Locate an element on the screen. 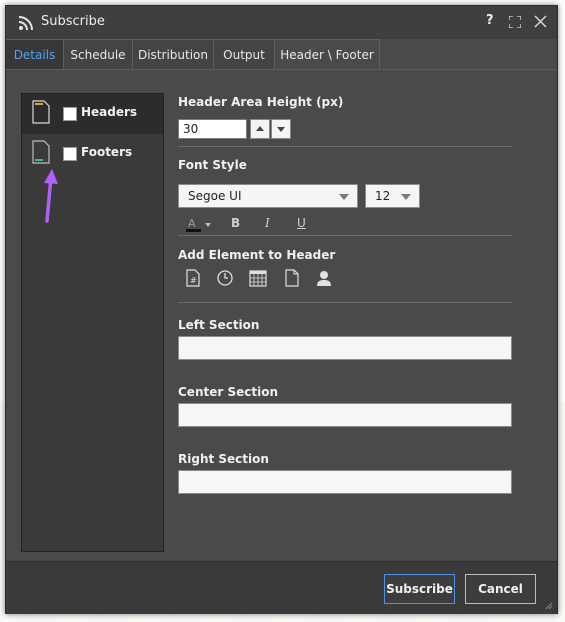 Image resolution: width=565 pixels, height=622 pixels. font-family-value: Segoe UI is located at coordinates (215, 196).